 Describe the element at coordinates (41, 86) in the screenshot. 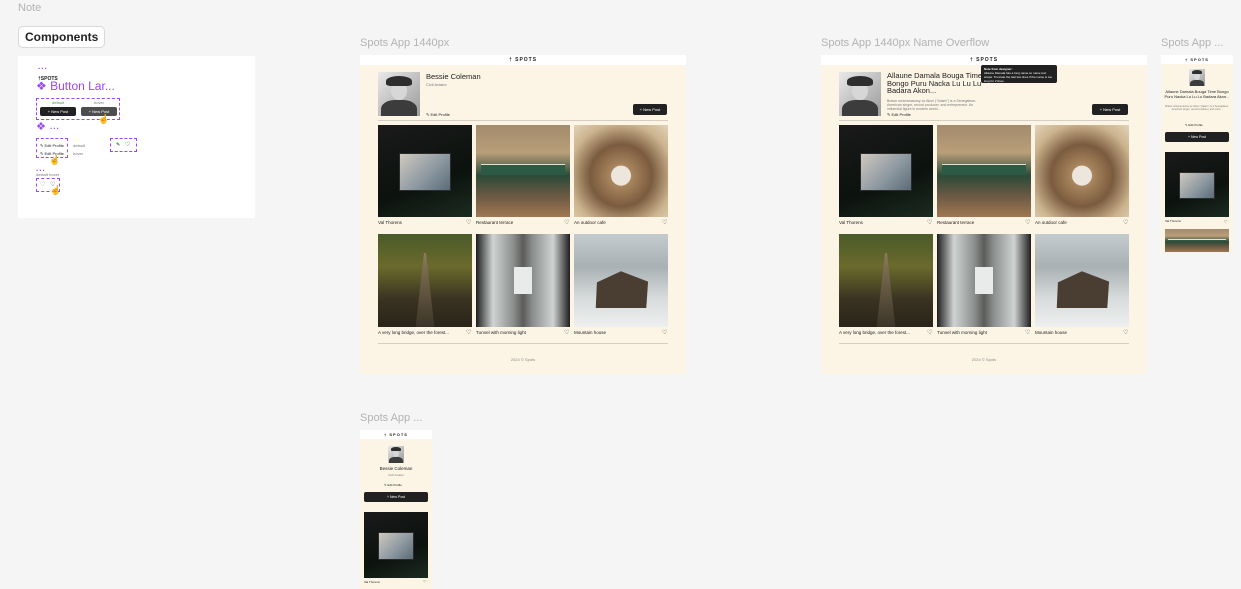

I see `component-diamond-icon: ❖` at that location.